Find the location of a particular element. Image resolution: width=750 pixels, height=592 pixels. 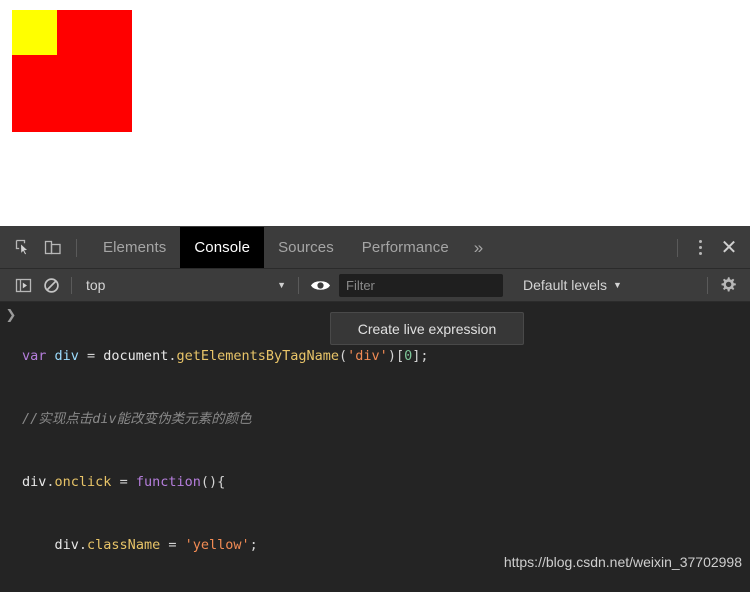

chevron-down-icon-levels: ▼ is located at coordinates (617, 285).